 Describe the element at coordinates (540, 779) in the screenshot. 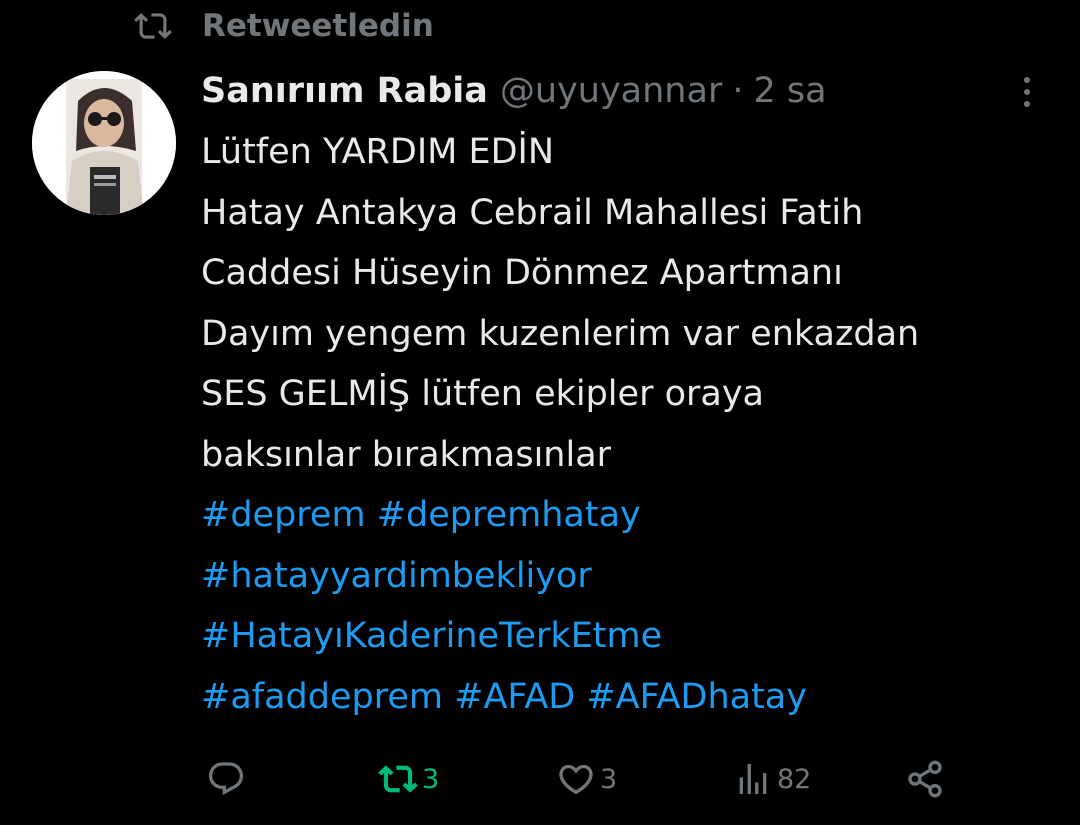

I see `tweet-actions-bar: 3 3 82` at that location.